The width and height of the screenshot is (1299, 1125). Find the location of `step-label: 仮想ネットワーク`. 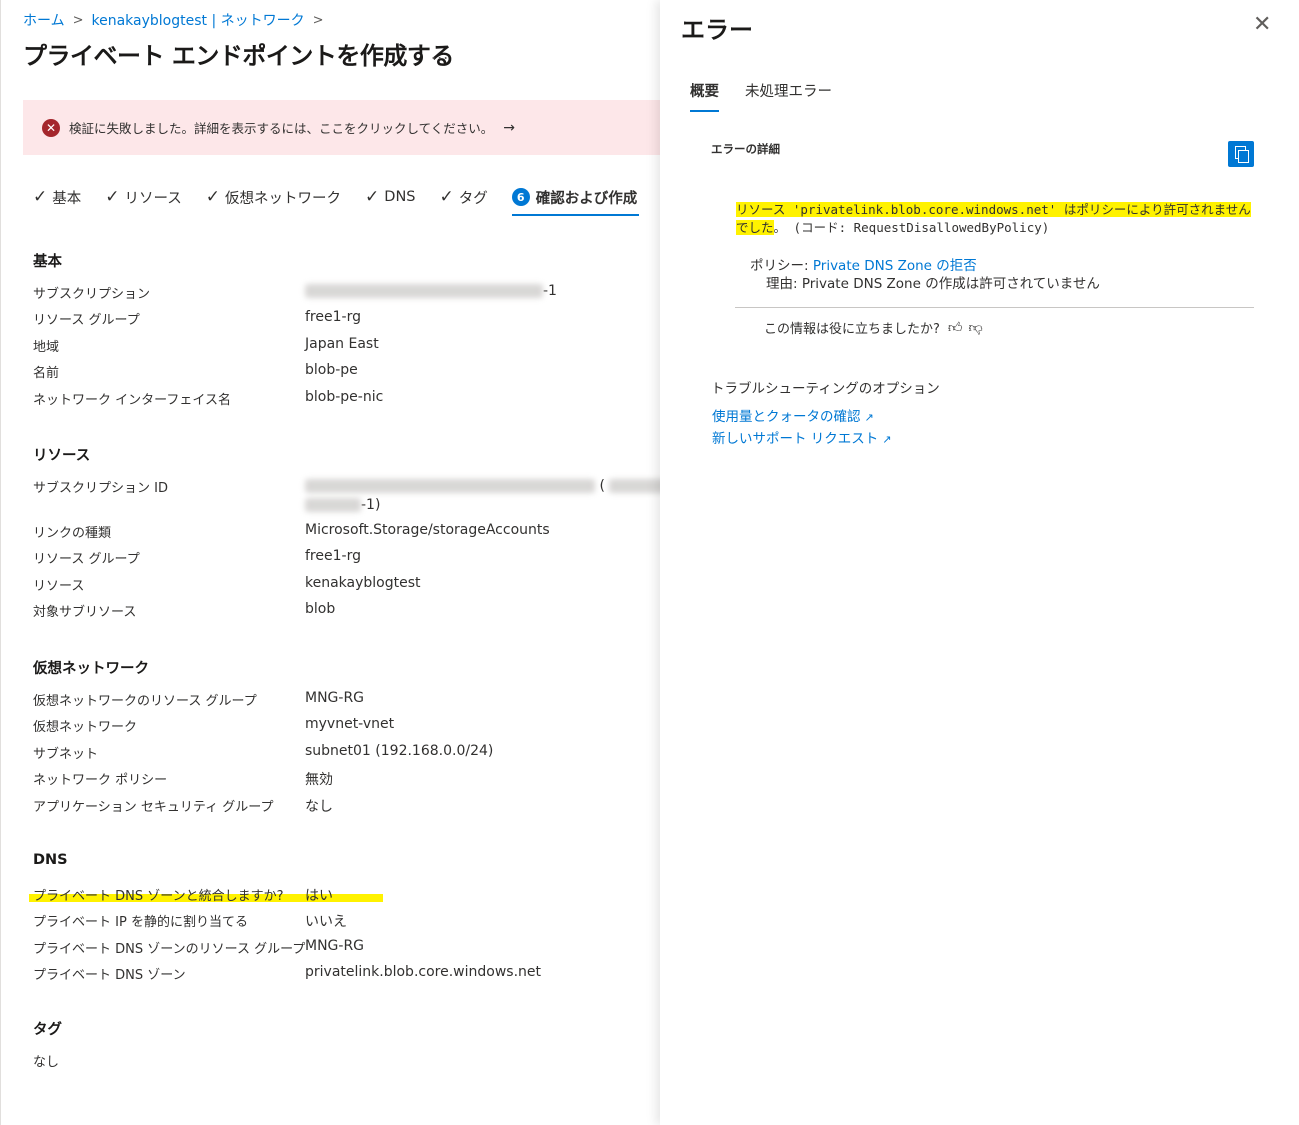

step-label: 仮想ネットワーク is located at coordinates (283, 198).